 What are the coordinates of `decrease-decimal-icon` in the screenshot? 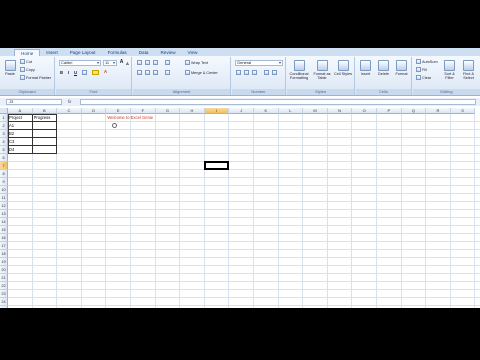 It's located at (274, 72).